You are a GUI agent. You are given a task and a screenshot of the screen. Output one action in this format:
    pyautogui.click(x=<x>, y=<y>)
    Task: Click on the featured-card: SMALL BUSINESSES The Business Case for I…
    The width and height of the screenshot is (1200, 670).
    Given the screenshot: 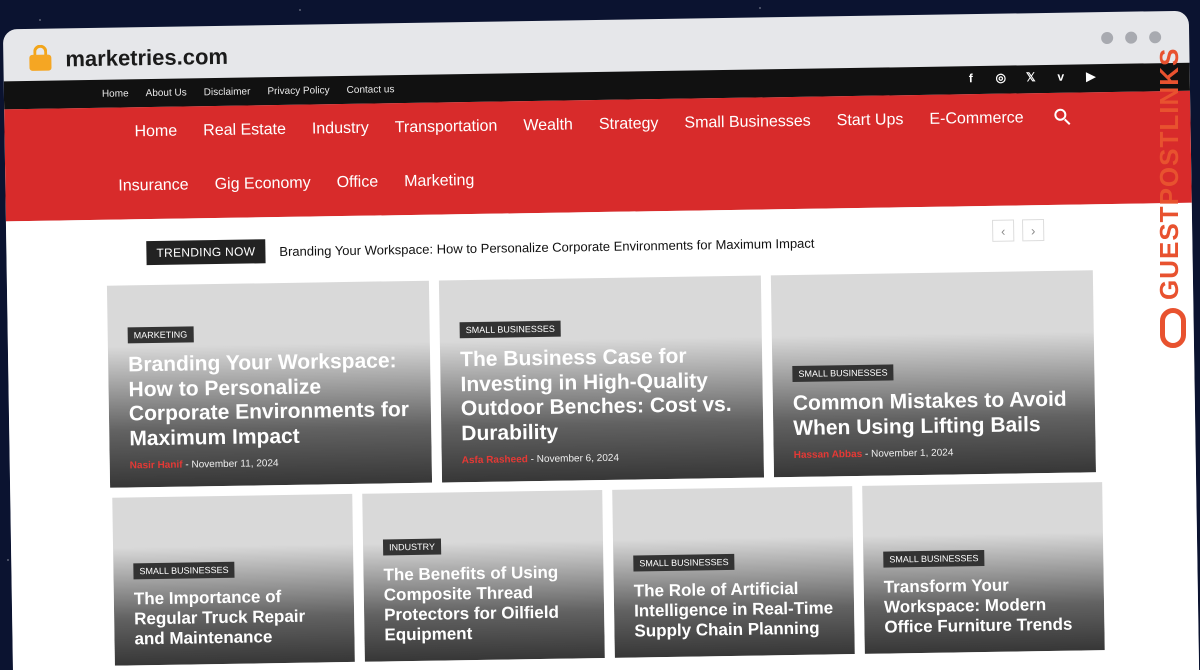 What is the action you would take?
    pyautogui.click(x=601, y=379)
    